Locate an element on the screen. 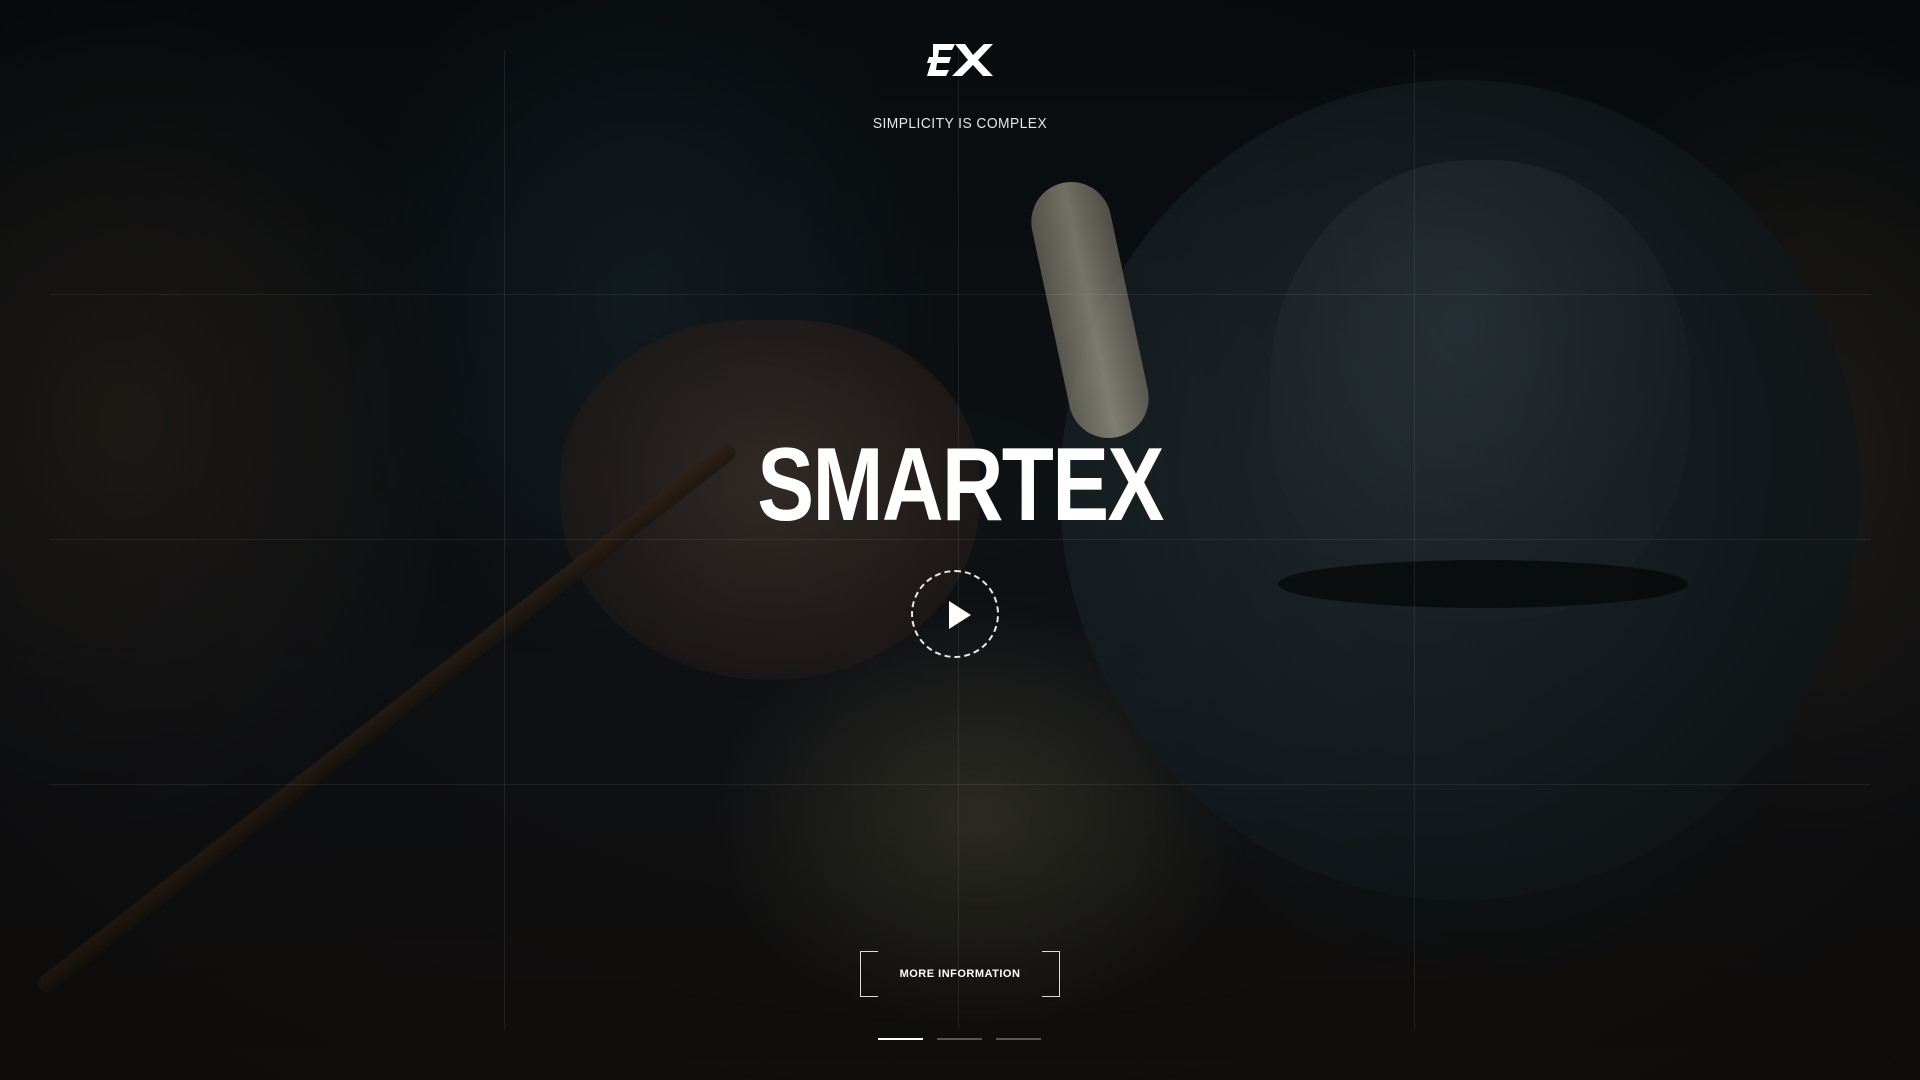  tagline: SIMPLICITY IS COMPLEX is located at coordinates (960, 123).